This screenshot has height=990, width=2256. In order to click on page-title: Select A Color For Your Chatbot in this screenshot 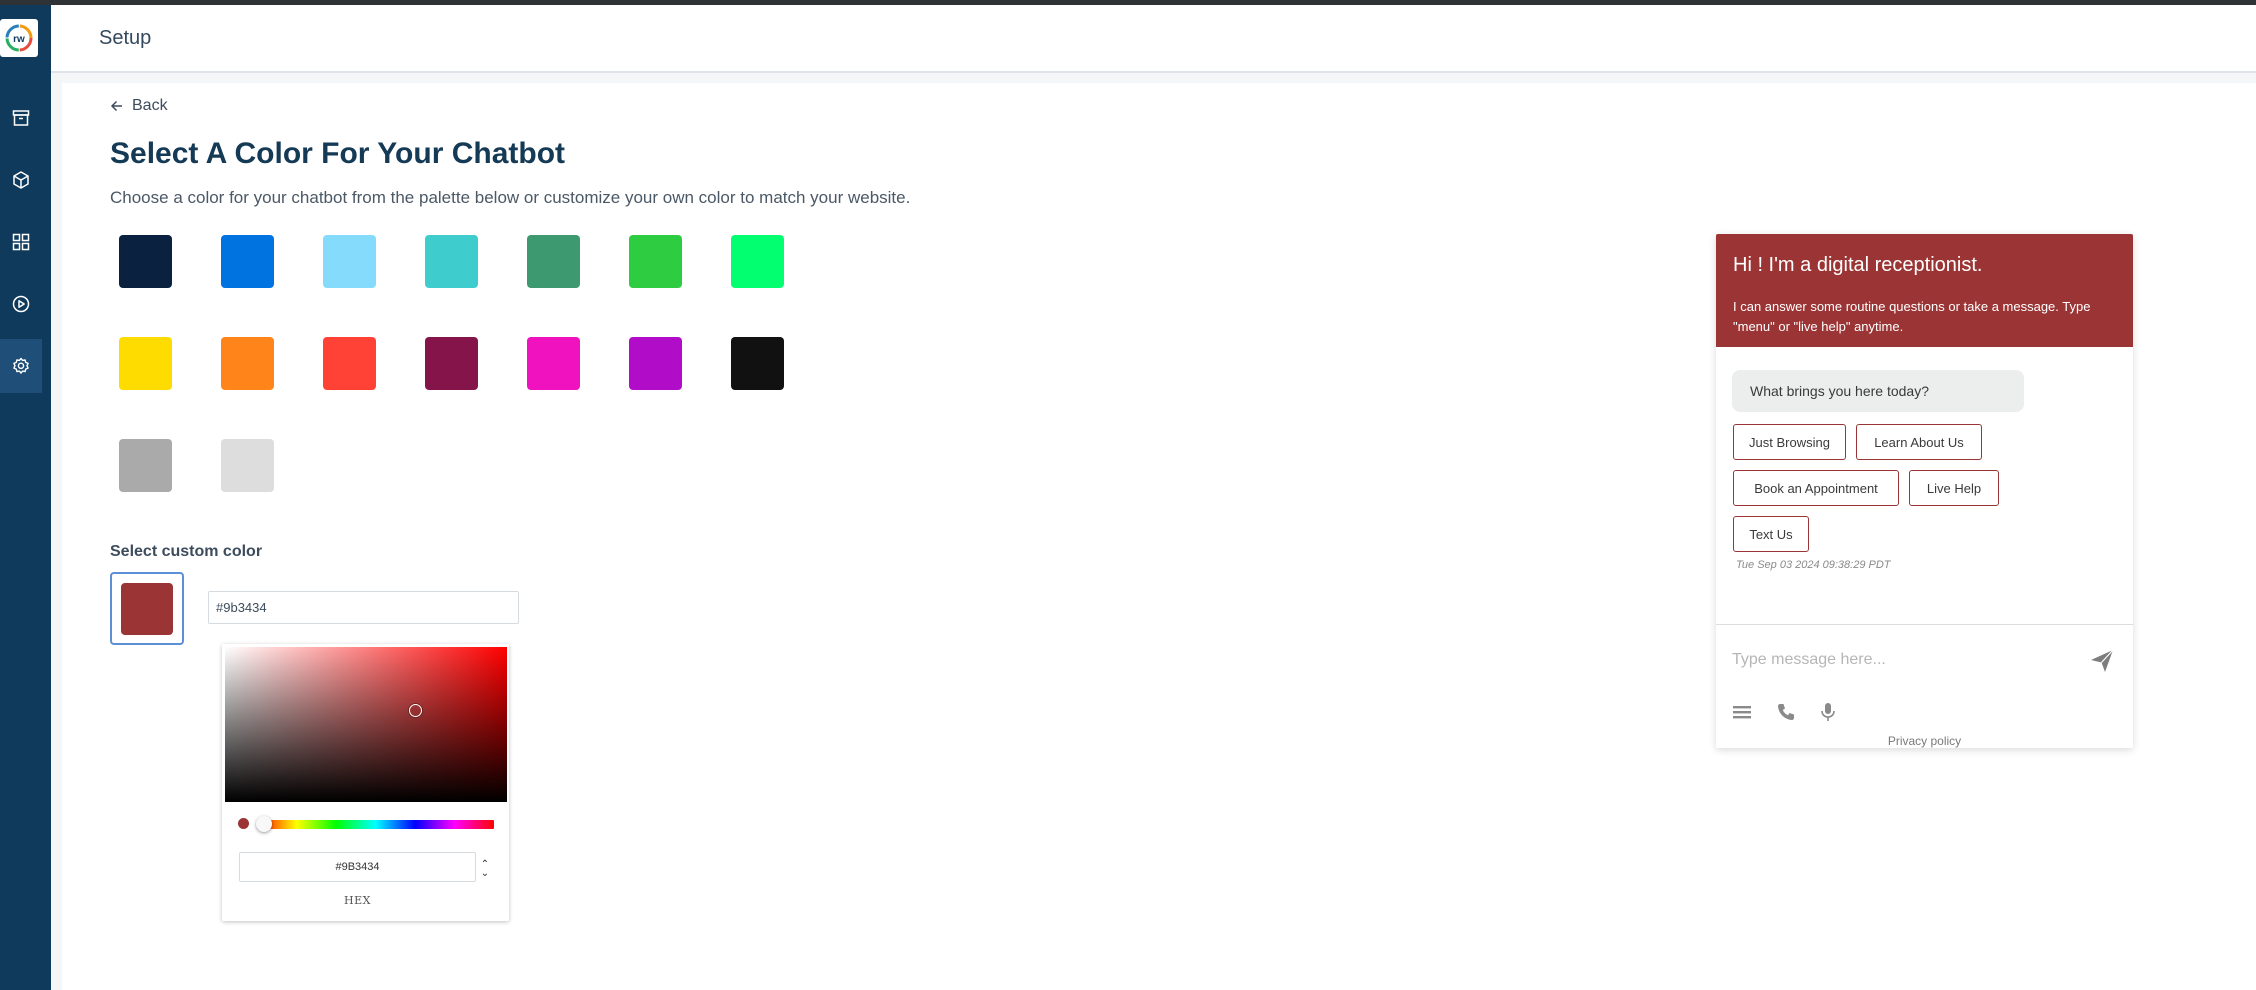, I will do `click(338, 153)`.